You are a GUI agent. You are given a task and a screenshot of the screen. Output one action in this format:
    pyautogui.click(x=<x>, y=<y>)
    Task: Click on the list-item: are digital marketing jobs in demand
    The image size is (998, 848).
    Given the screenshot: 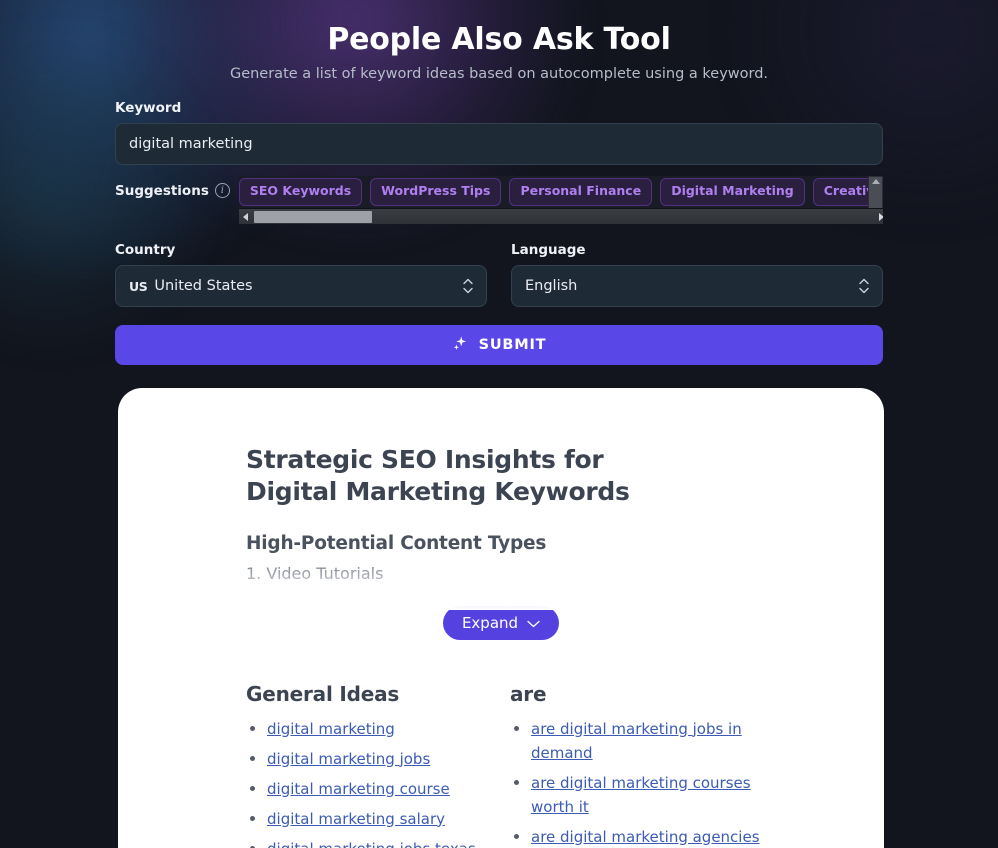 What is the action you would take?
    pyautogui.click(x=652, y=741)
    